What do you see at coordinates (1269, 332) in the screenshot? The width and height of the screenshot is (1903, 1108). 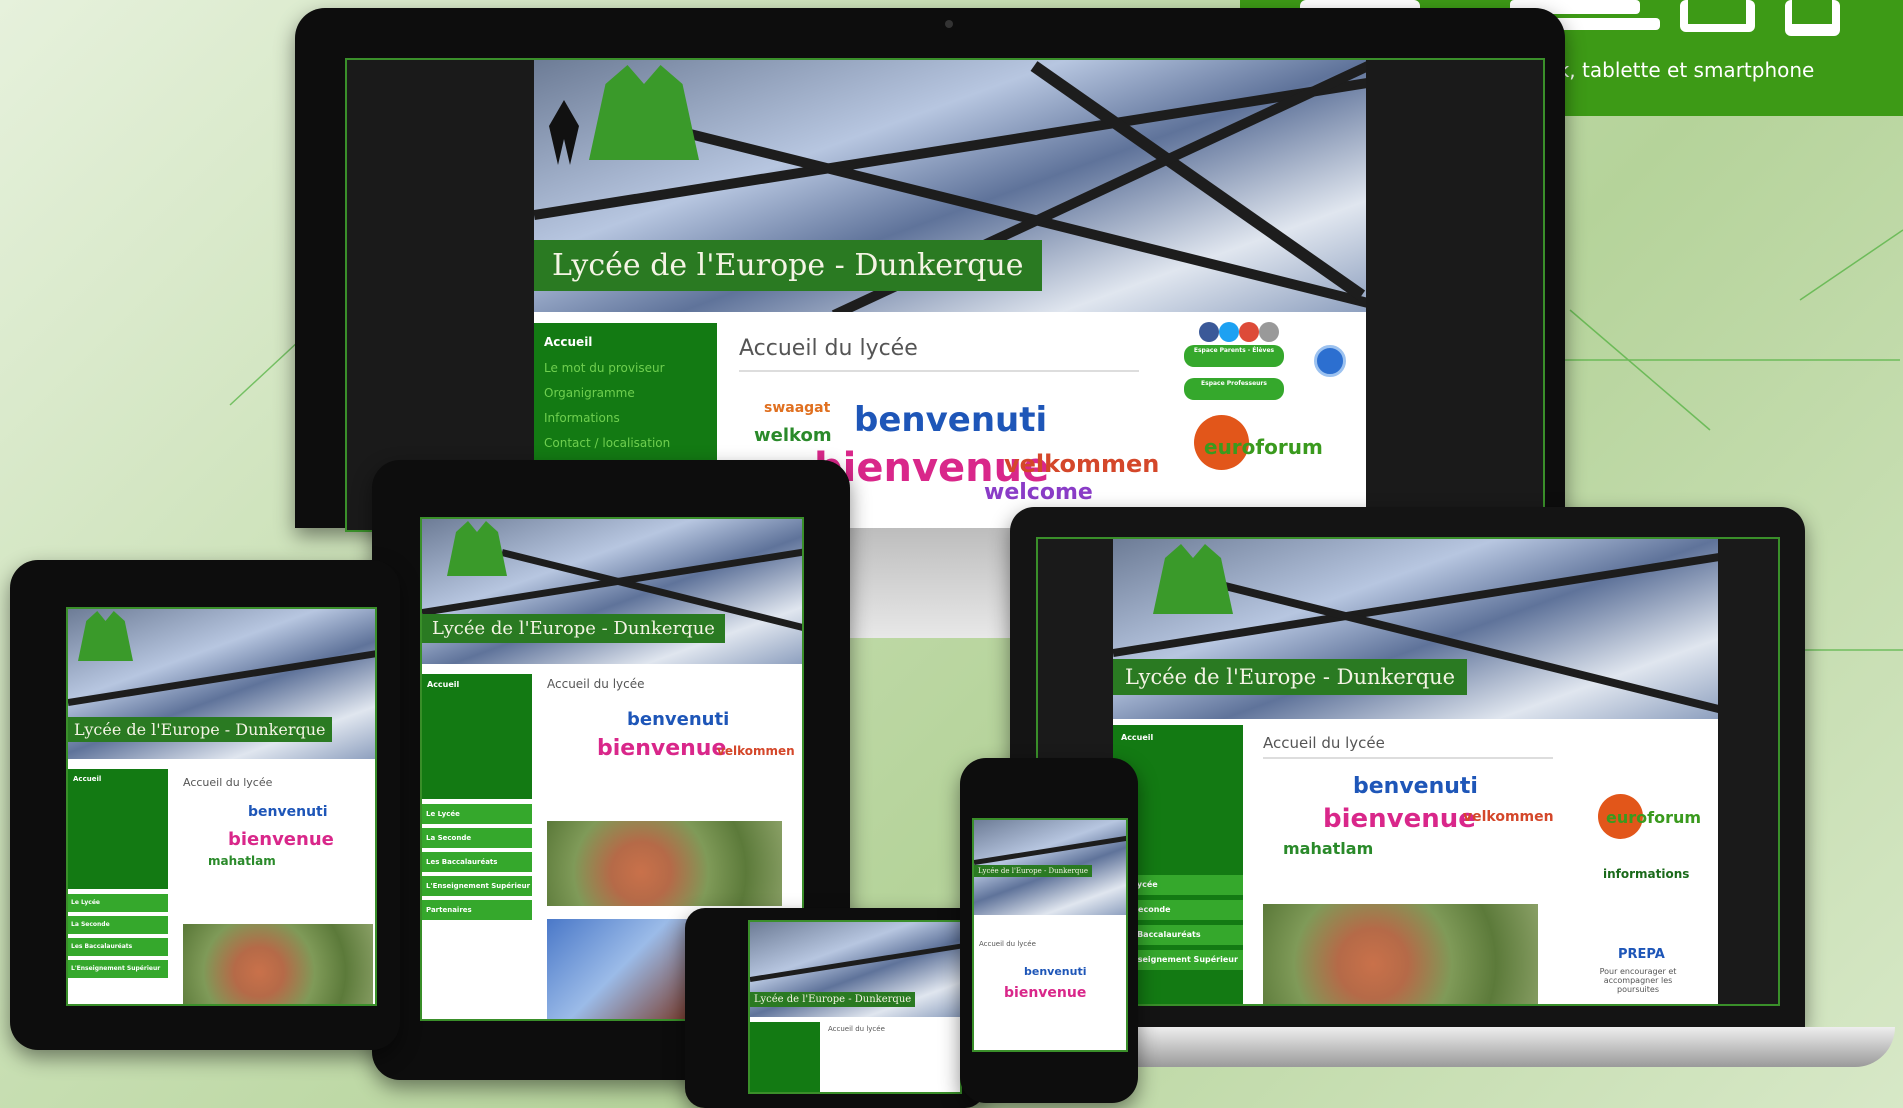 I see `mail-icon` at bounding box center [1269, 332].